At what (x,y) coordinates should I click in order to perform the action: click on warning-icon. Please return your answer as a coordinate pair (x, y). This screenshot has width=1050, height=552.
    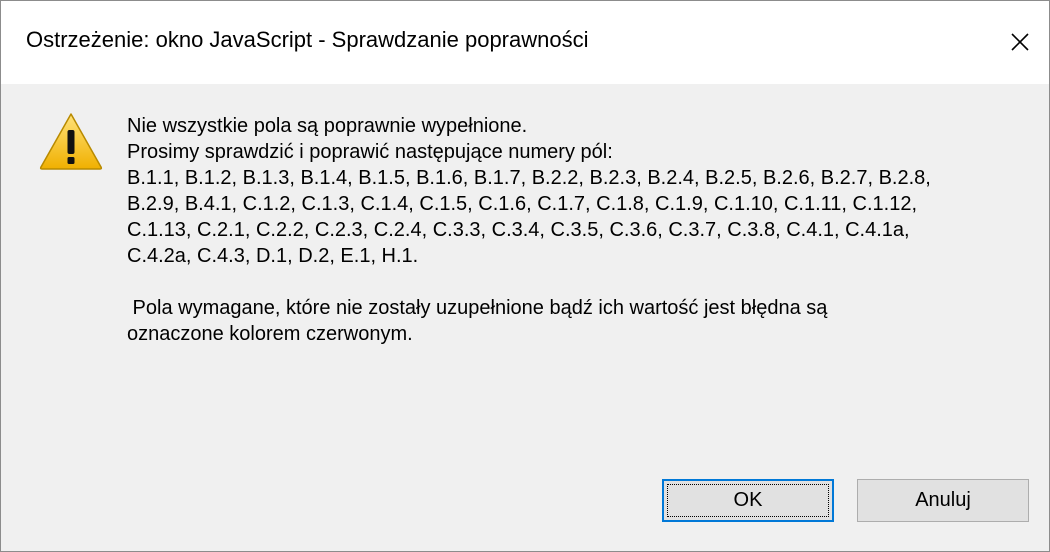
    Looking at the image, I should click on (71, 141).